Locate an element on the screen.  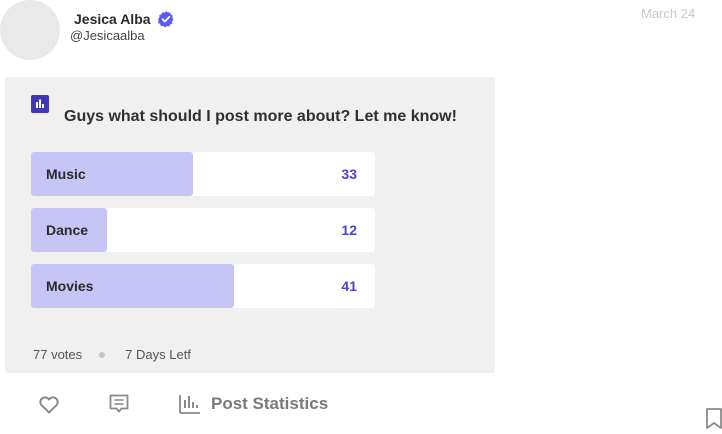
poll-option-label: Dance is located at coordinates (67, 230).